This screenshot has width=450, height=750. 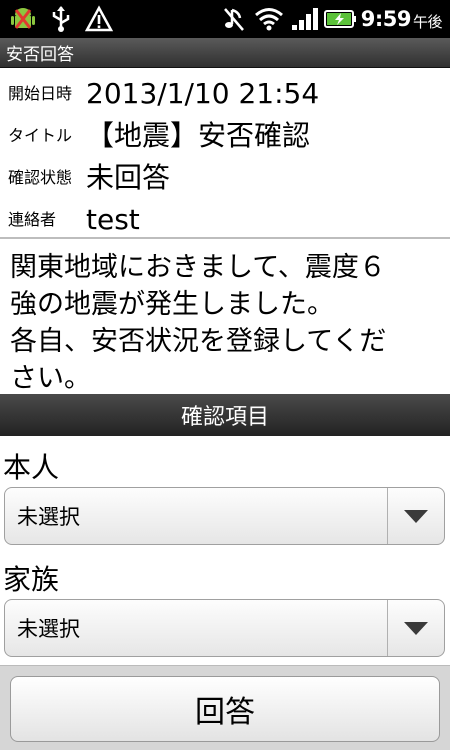 I want to click on info-row-title: タイトル 【地震】安否確認, so click(x=225, y=133).